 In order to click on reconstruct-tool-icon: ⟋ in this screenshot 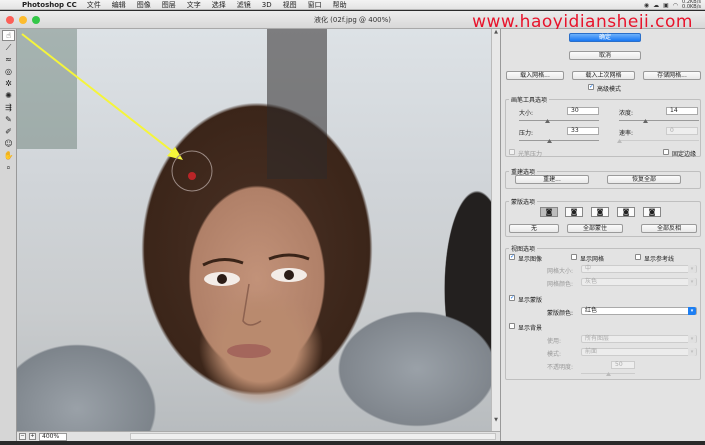, I will do `click(8, 47)`.